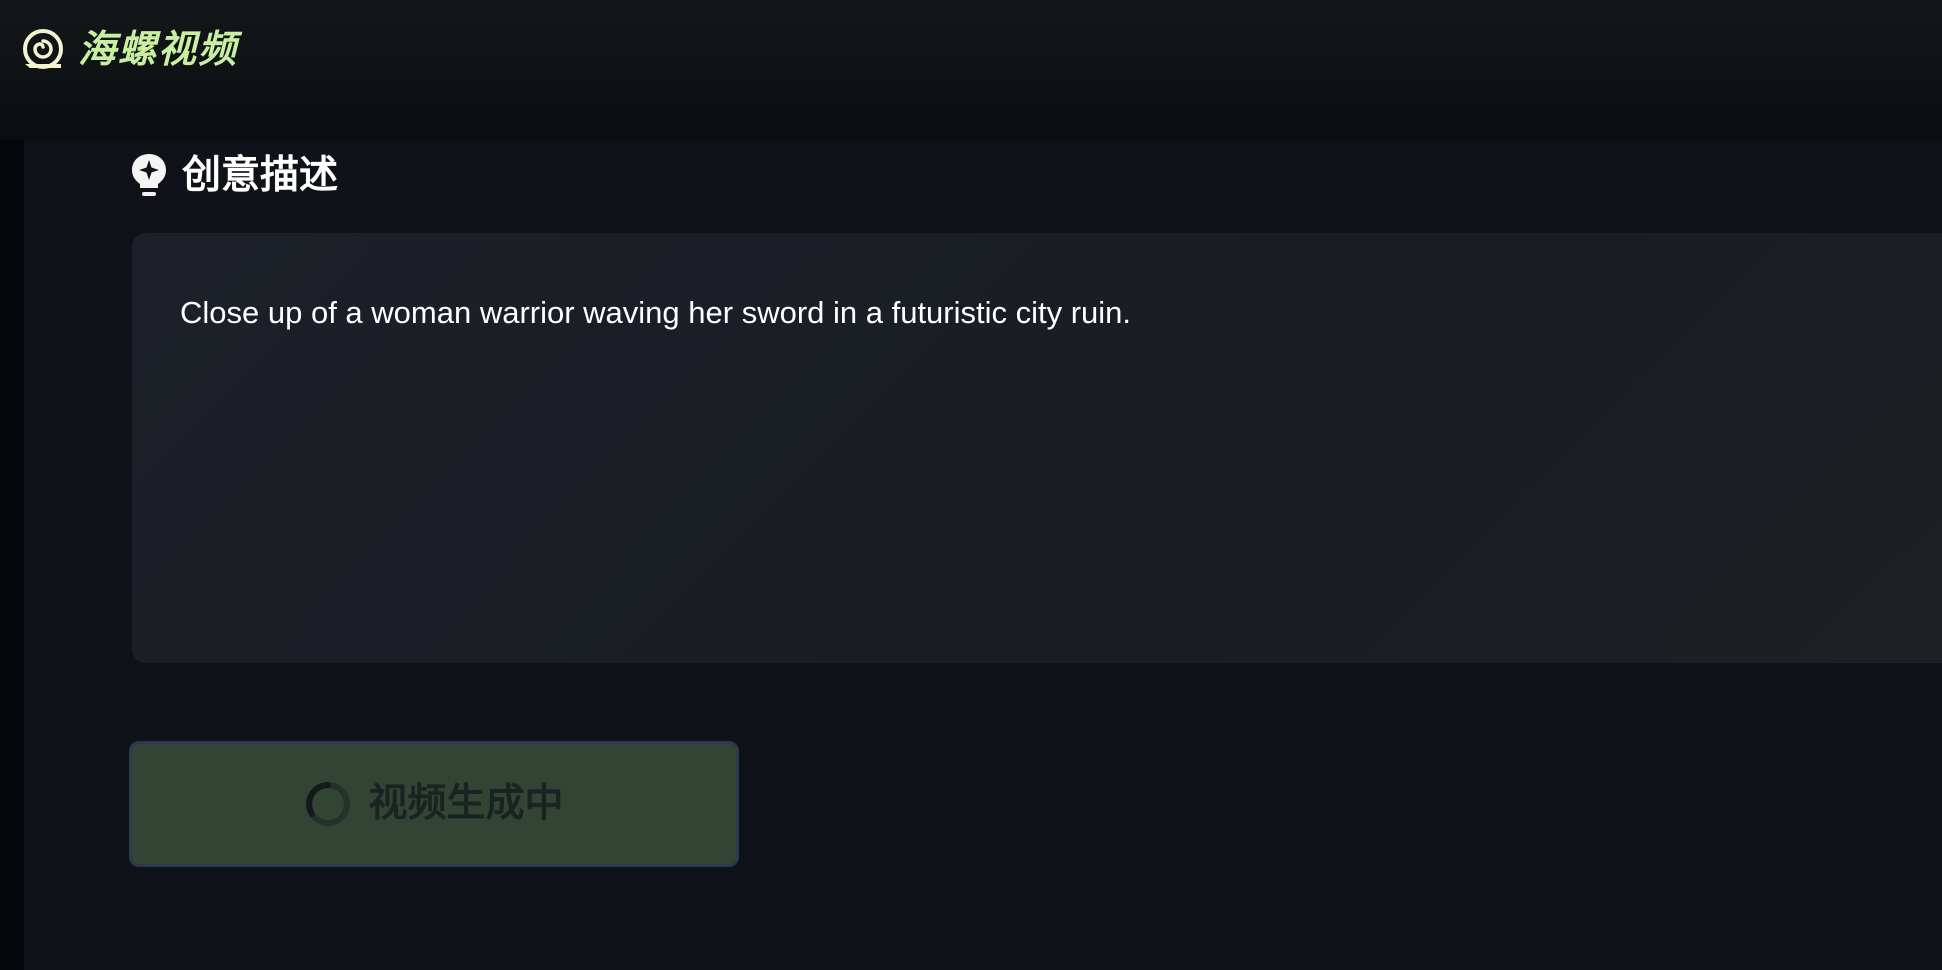 The width and height of the screenshot is (1942, 970). I want to click on generate-video-button: 视频生成中, so click(434, 804).